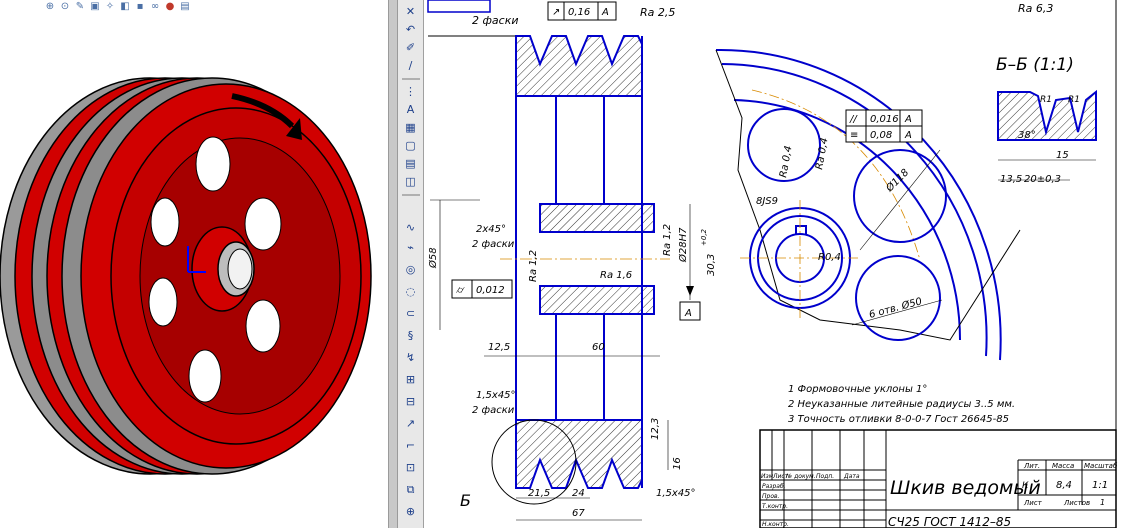  I want to click on table-icon: ▦, so click(410, 127).